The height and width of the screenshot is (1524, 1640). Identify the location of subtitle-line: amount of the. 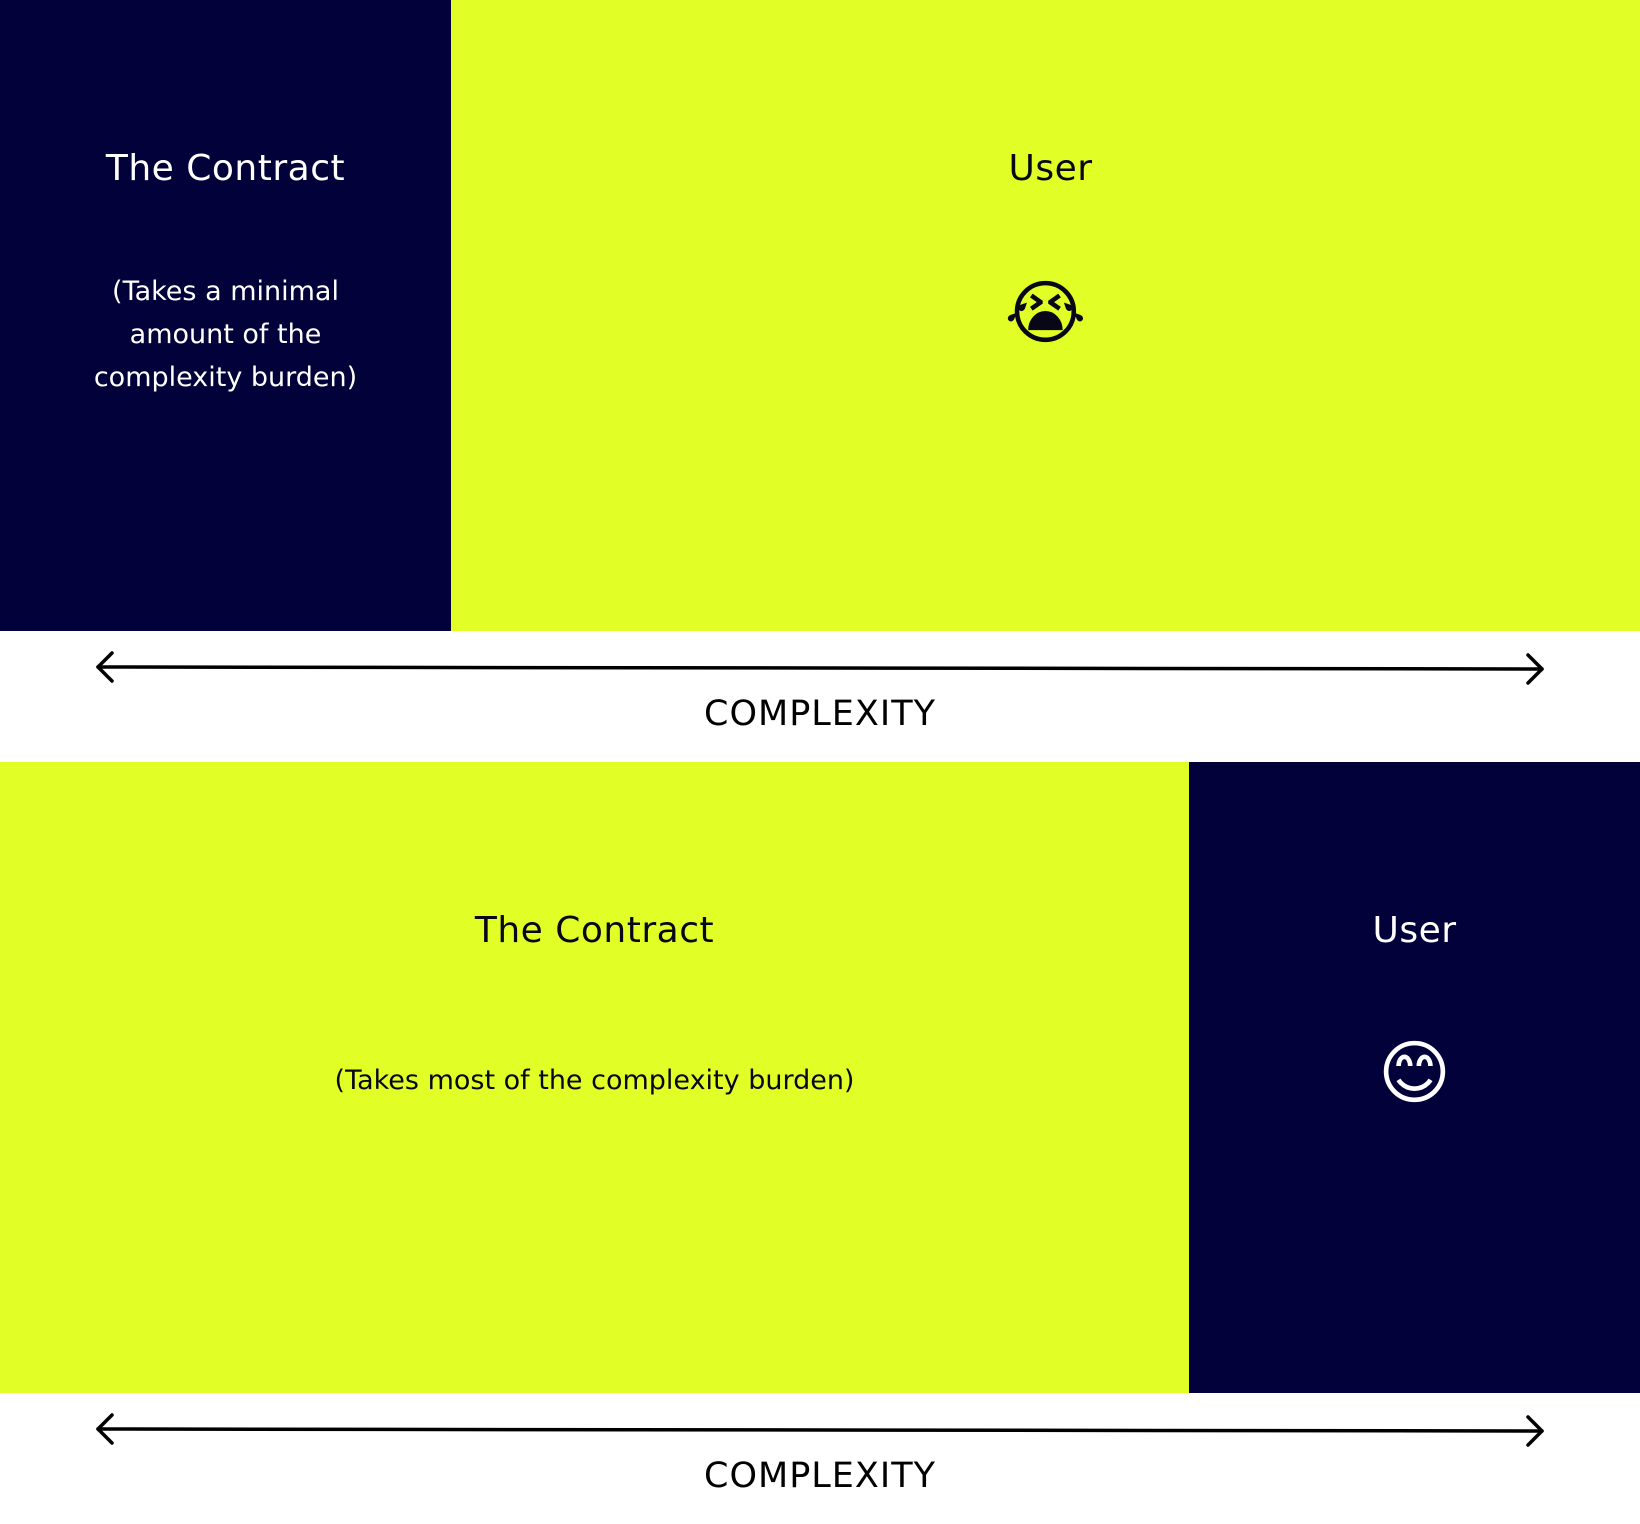
(225, 334).